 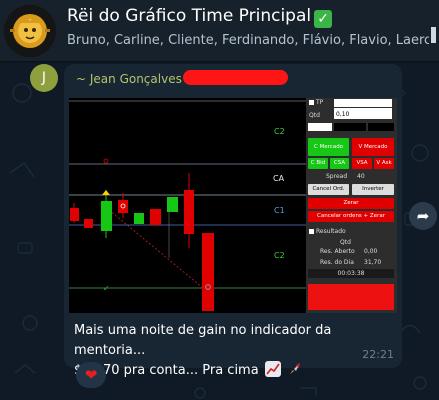 I want to click on res-aberto-value: 0,00, so click(x=371, y=251).